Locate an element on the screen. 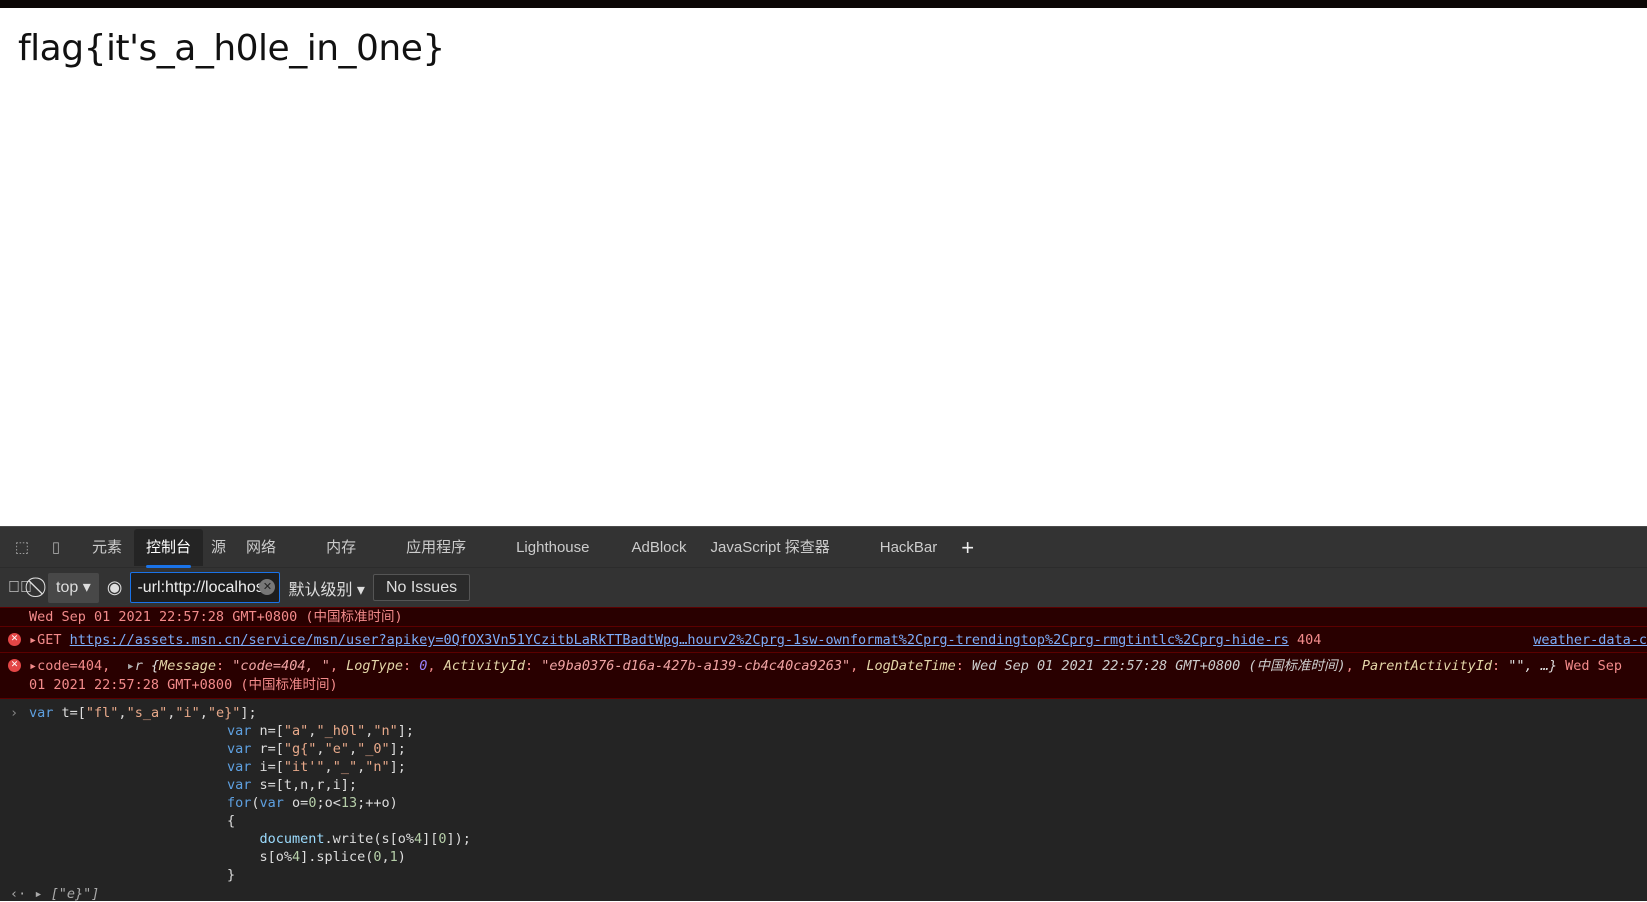 This screenshot has width=1647, height=902. code-prefix: code=404, is located at coordinates (74, 666).